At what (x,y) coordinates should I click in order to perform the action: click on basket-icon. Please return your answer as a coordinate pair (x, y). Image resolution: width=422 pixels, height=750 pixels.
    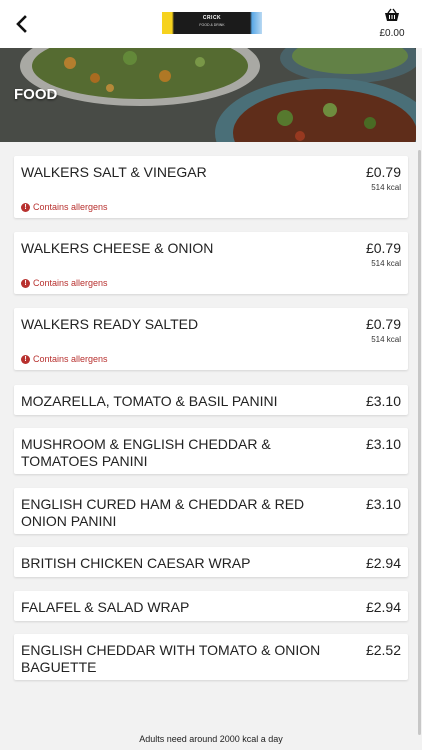
    Looking at the image, I should click on (392, 14).